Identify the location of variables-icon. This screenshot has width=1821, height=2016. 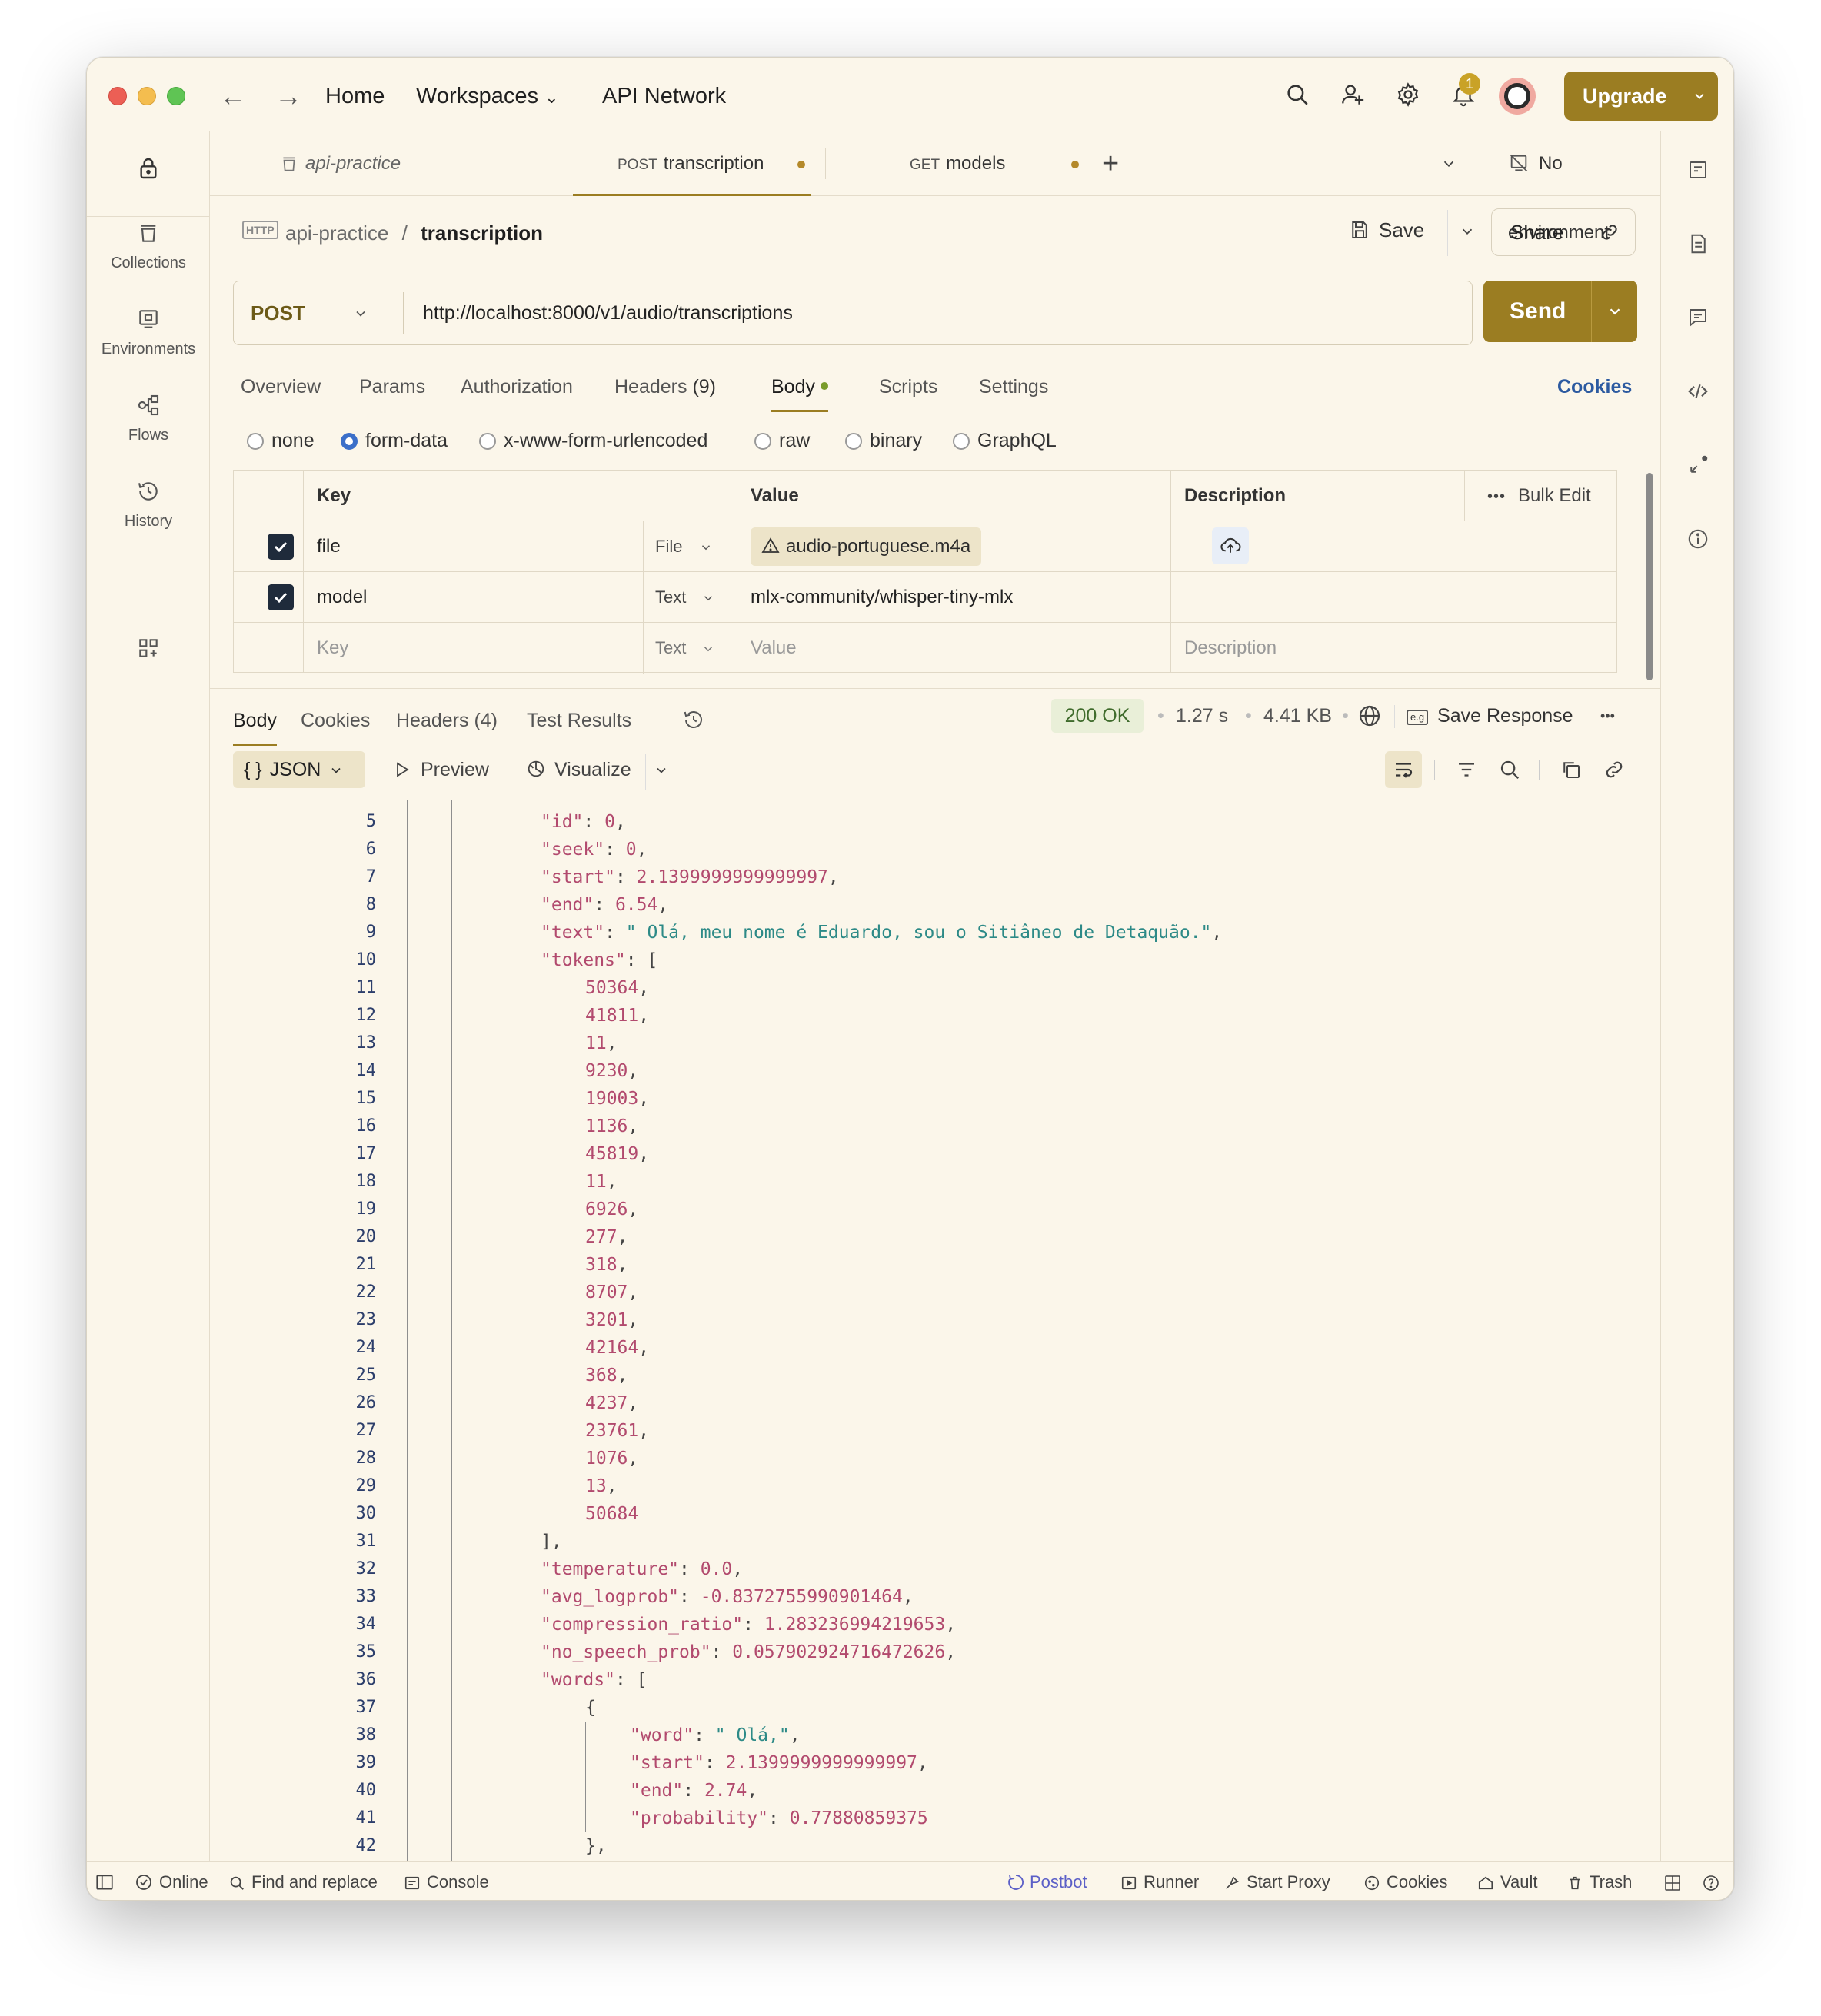
(1698, 170).